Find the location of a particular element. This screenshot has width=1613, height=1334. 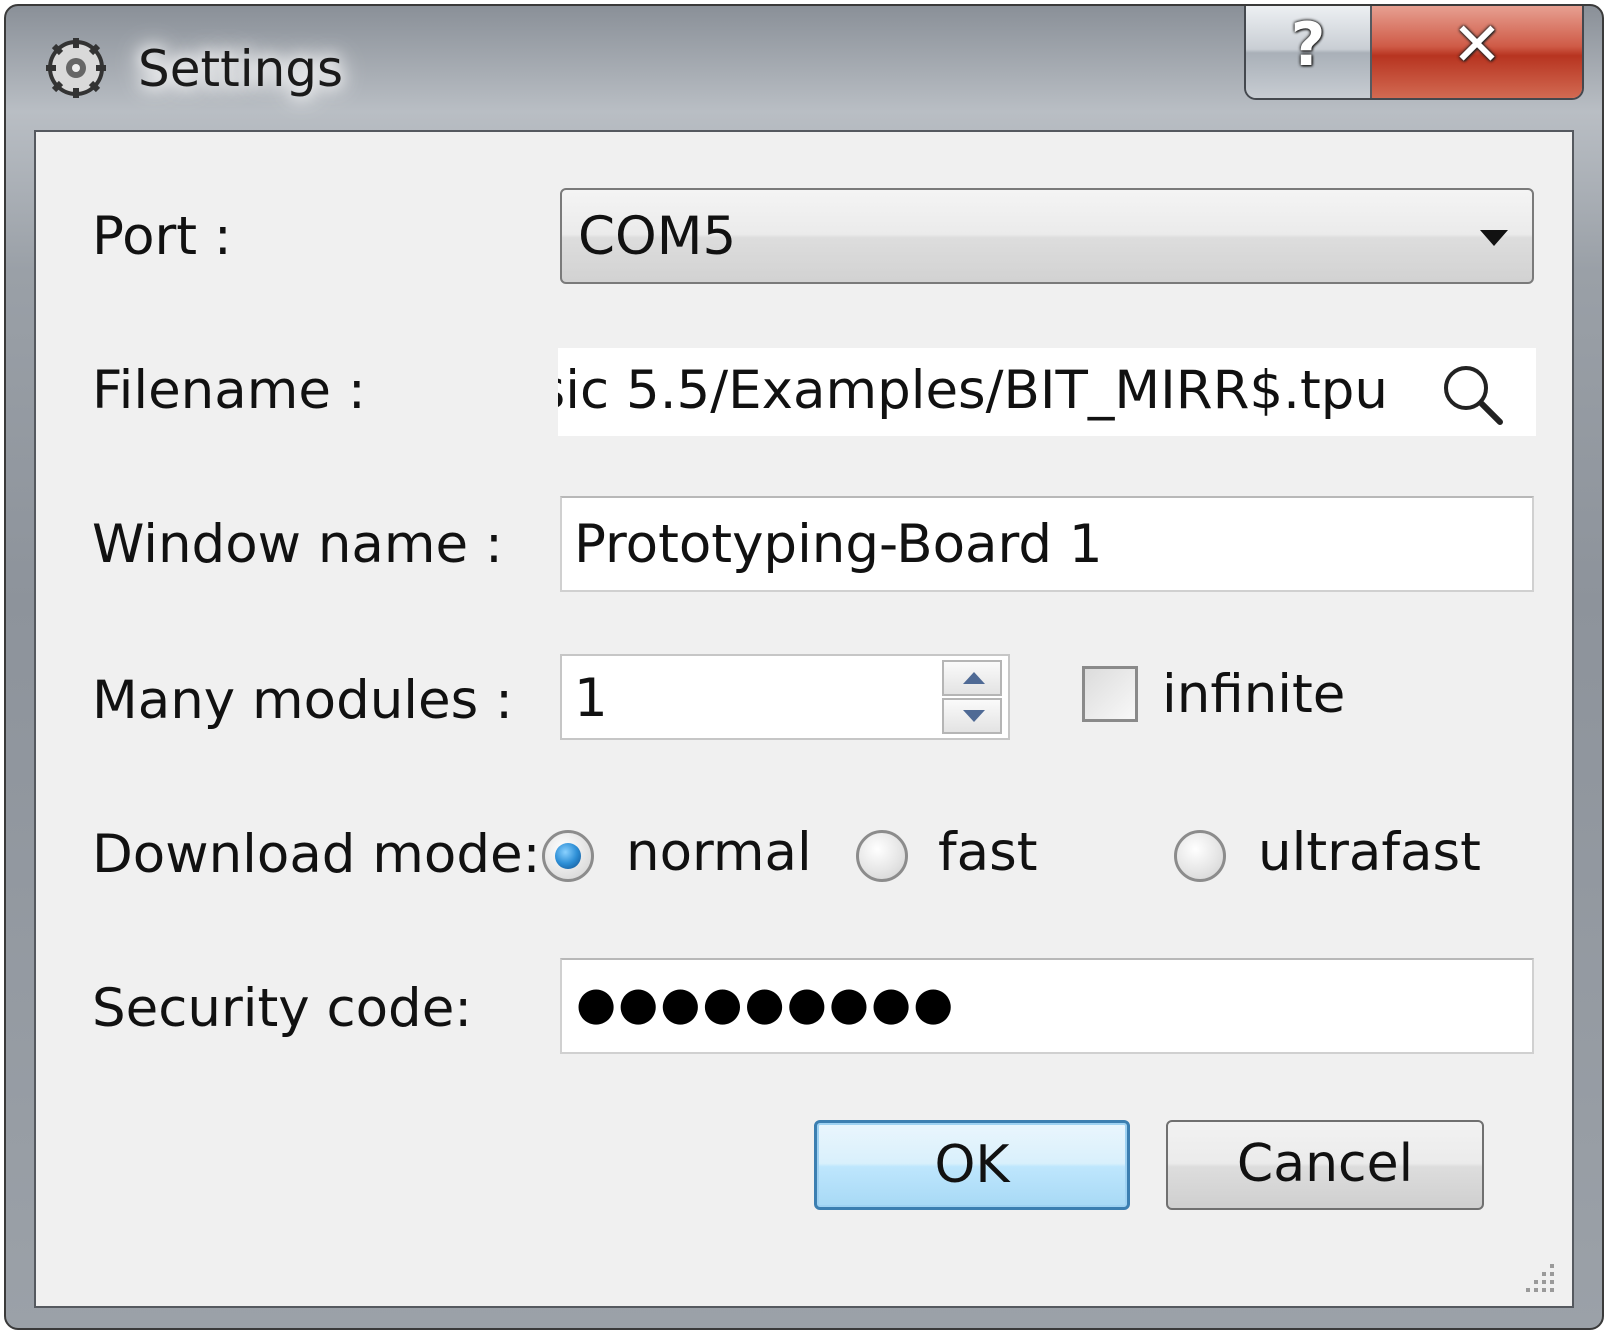

filename-field: sic 5.5/Examples/BIT_MIRR$.tpu is located at coordinates (1047, 392).